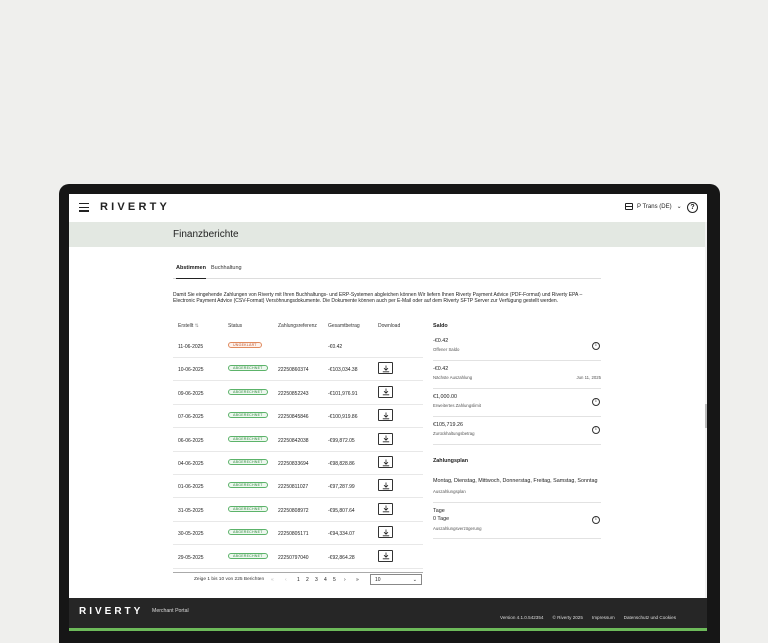 This screenshot has height=643, width=768. Describe the element at coordinates (293, 557) in the screenshot. I see `row-reference: 22250797040` at that location.